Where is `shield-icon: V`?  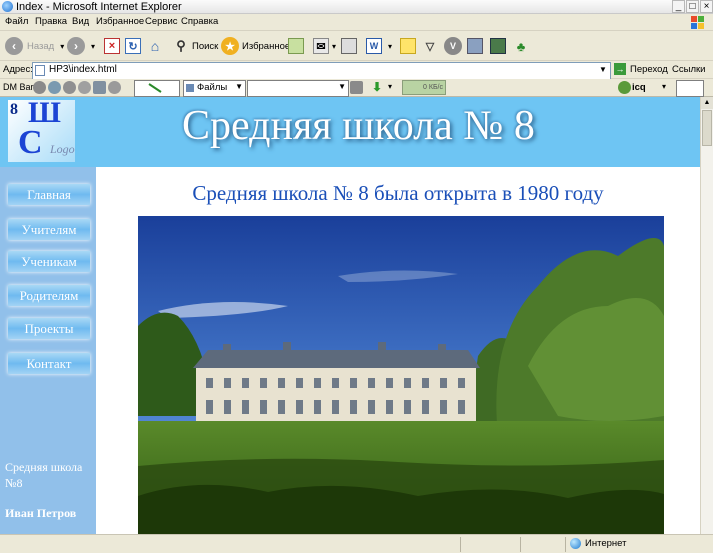
shield-icon: V is located at coordinates (453, 46).